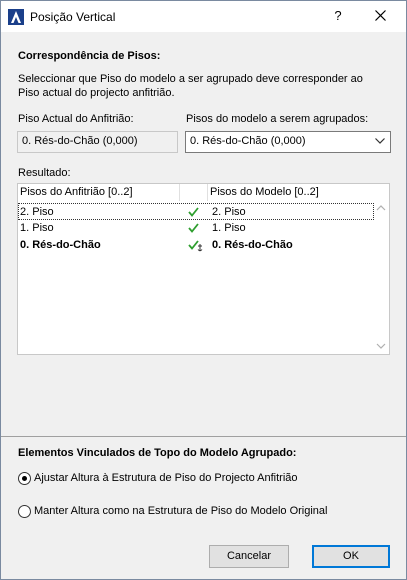 Image resolution: width=407 pixels, height=580 pixels. Describe the element at coordinates (37, 228) in the screenshot. I see `host-floor-cell: 1. Piso` at that location.